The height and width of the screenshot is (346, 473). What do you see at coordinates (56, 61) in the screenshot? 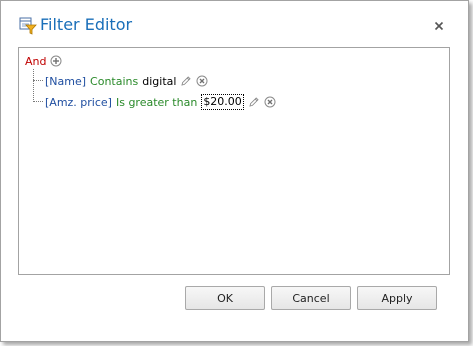
I see `add-condition-icon` at bounding box center [56, 61].